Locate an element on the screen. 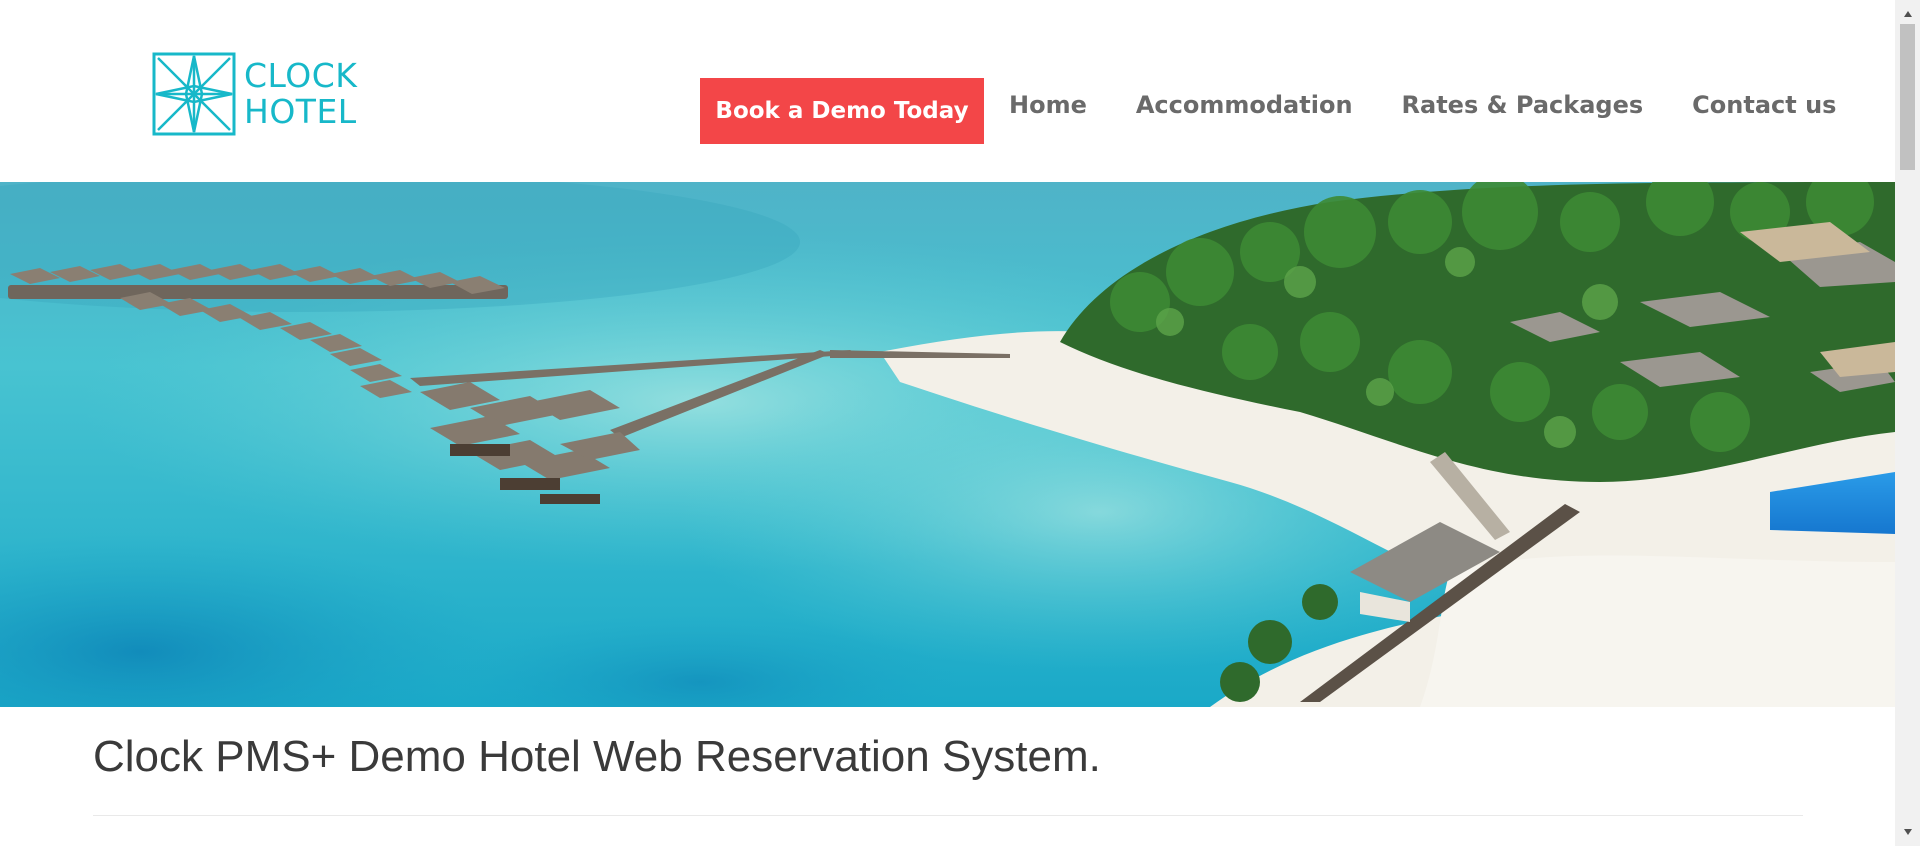 Image resolution: width=1920 pixels, height=846 pixels. chevron-up-icon is located at coordinates (1907, 14).